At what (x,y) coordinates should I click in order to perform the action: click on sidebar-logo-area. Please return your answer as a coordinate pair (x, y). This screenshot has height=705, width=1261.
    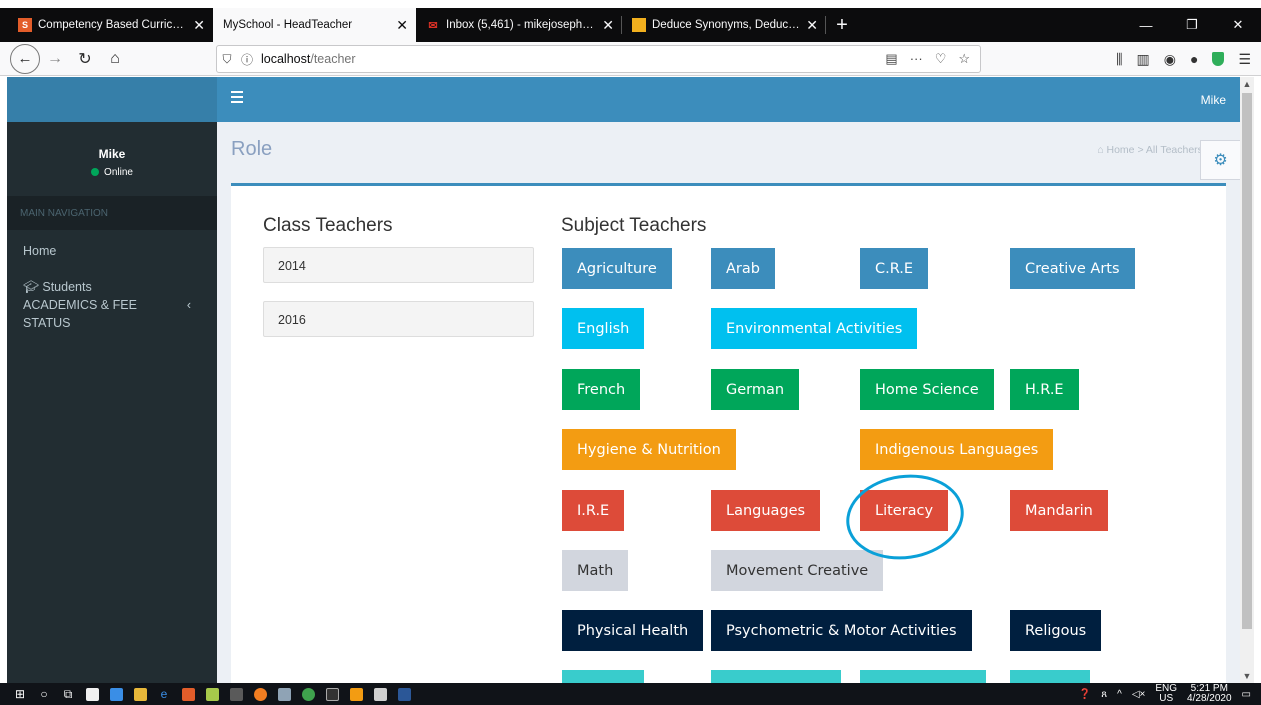
    Looking at the image, I should click on (112, 99).